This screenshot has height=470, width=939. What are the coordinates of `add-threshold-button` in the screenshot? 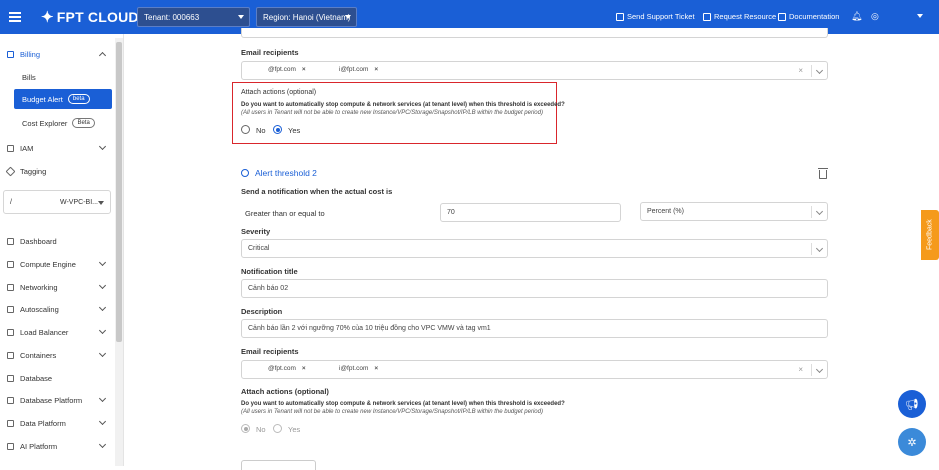 It's located at (278, 465).